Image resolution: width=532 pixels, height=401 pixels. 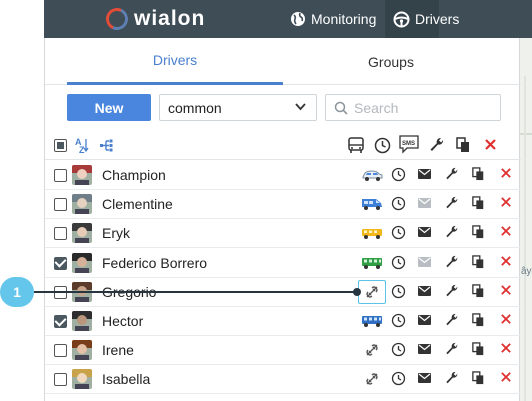 What do you see at coordinates (134, 175) in the screenshot?
I see `driver-name: Champion` at bounding box center [134, 175].